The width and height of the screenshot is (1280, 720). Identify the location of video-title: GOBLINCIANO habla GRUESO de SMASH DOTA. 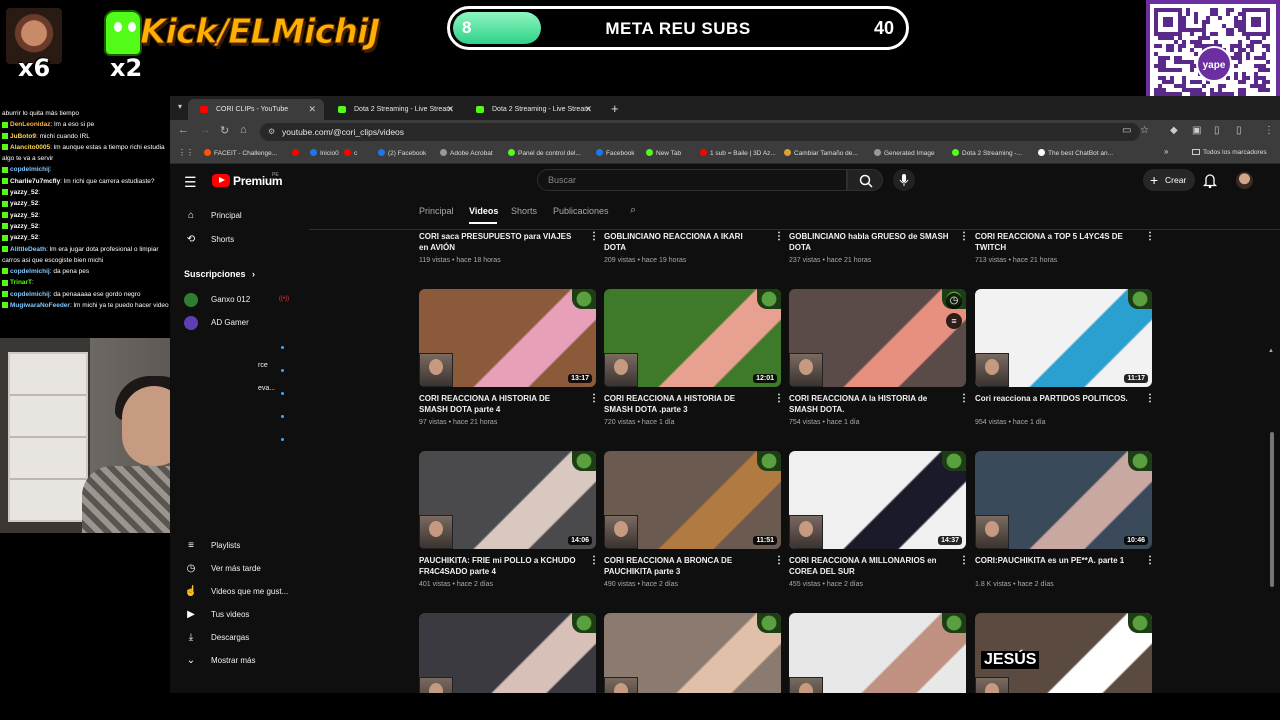
(870, 242).